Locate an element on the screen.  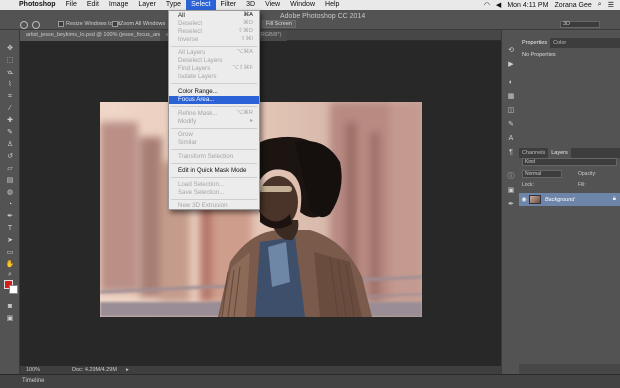
menu-item-find-layers: Find Layers ⌥⇧⌘F is located at coordinates (214, 69).